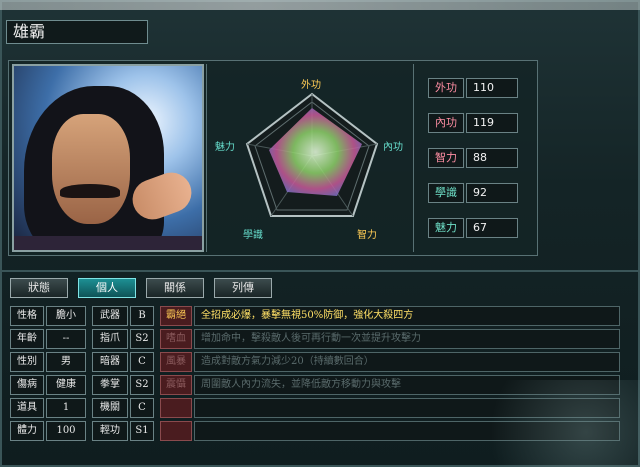  Describe the element at coordinates (407, 362) in the screenshot. I see `skill-description: 造成對敵方氣力減少20（持續數回合）` at that location.